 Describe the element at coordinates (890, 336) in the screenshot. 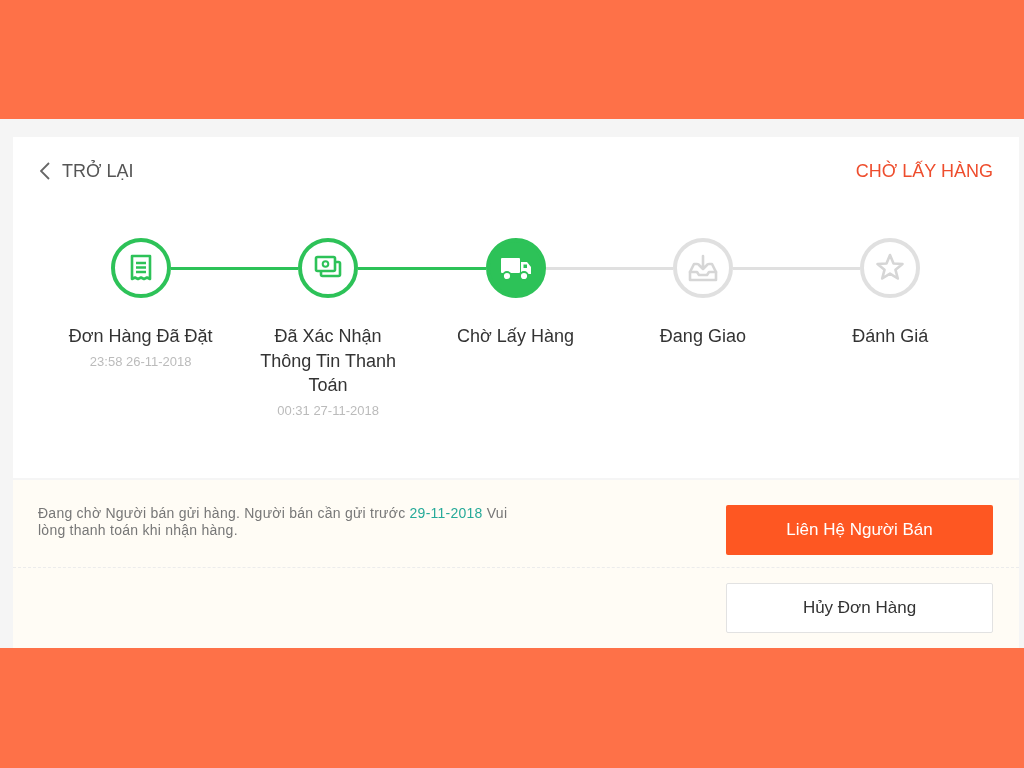

I see `step-label: Đánh Giá` at that location.